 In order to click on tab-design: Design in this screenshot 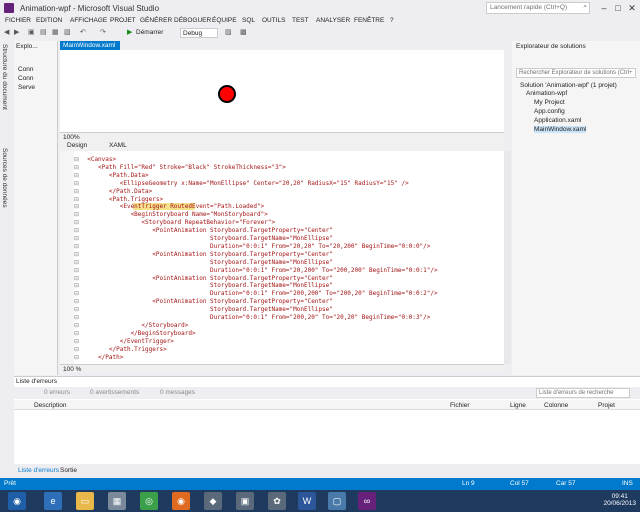, I will do `click(77, 145)`.